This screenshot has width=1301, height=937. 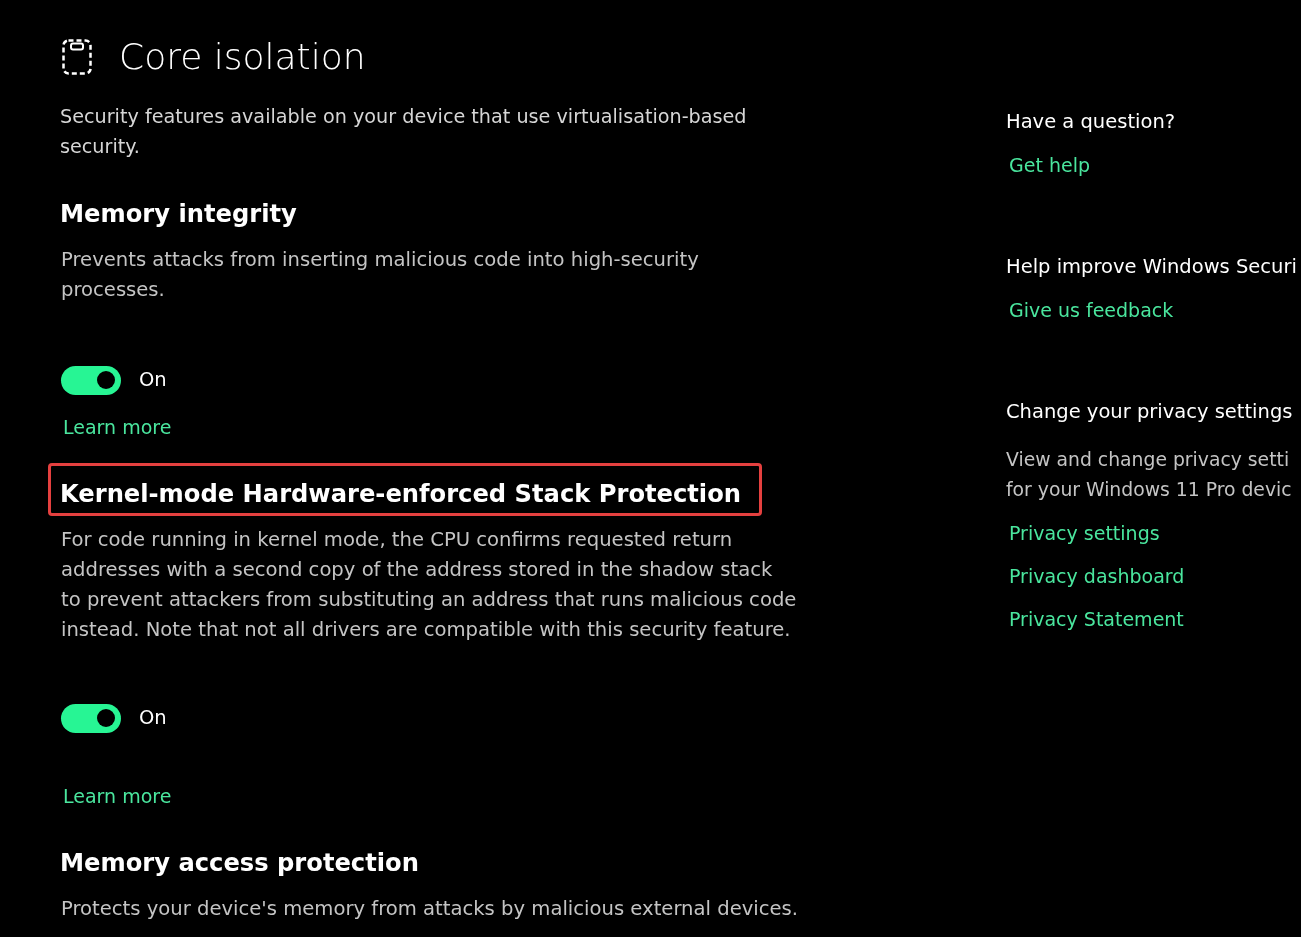 What do you see at coordinates (1091, 122) in the screenshot?
I see `sidebar-heading: Have a question?` at bounding box center [1091, 122].